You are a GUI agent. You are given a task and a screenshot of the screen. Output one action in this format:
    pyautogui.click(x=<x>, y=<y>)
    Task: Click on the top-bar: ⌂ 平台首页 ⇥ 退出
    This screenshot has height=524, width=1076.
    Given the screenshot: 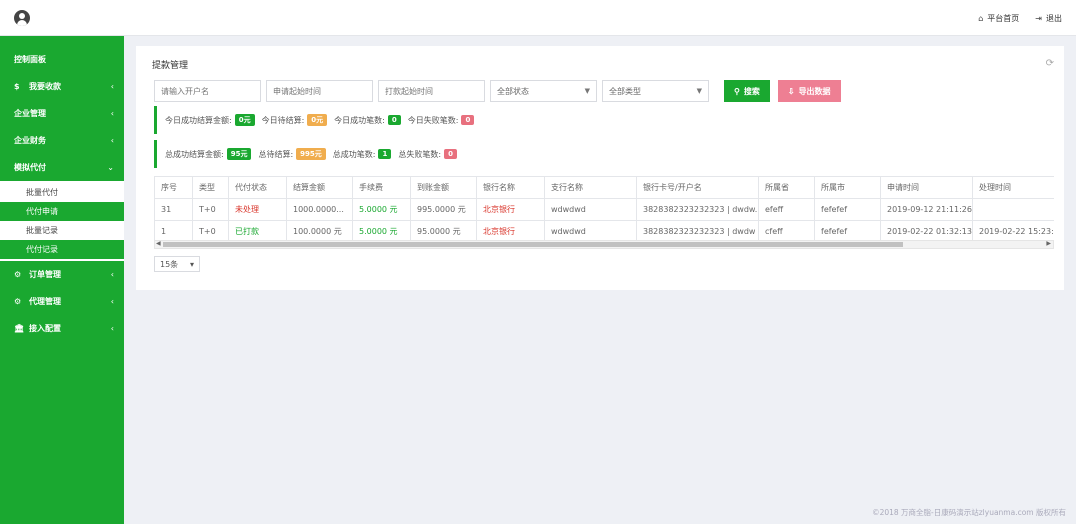 What is the action you would take?
    pyautogui.click(x=538, y=18)
    